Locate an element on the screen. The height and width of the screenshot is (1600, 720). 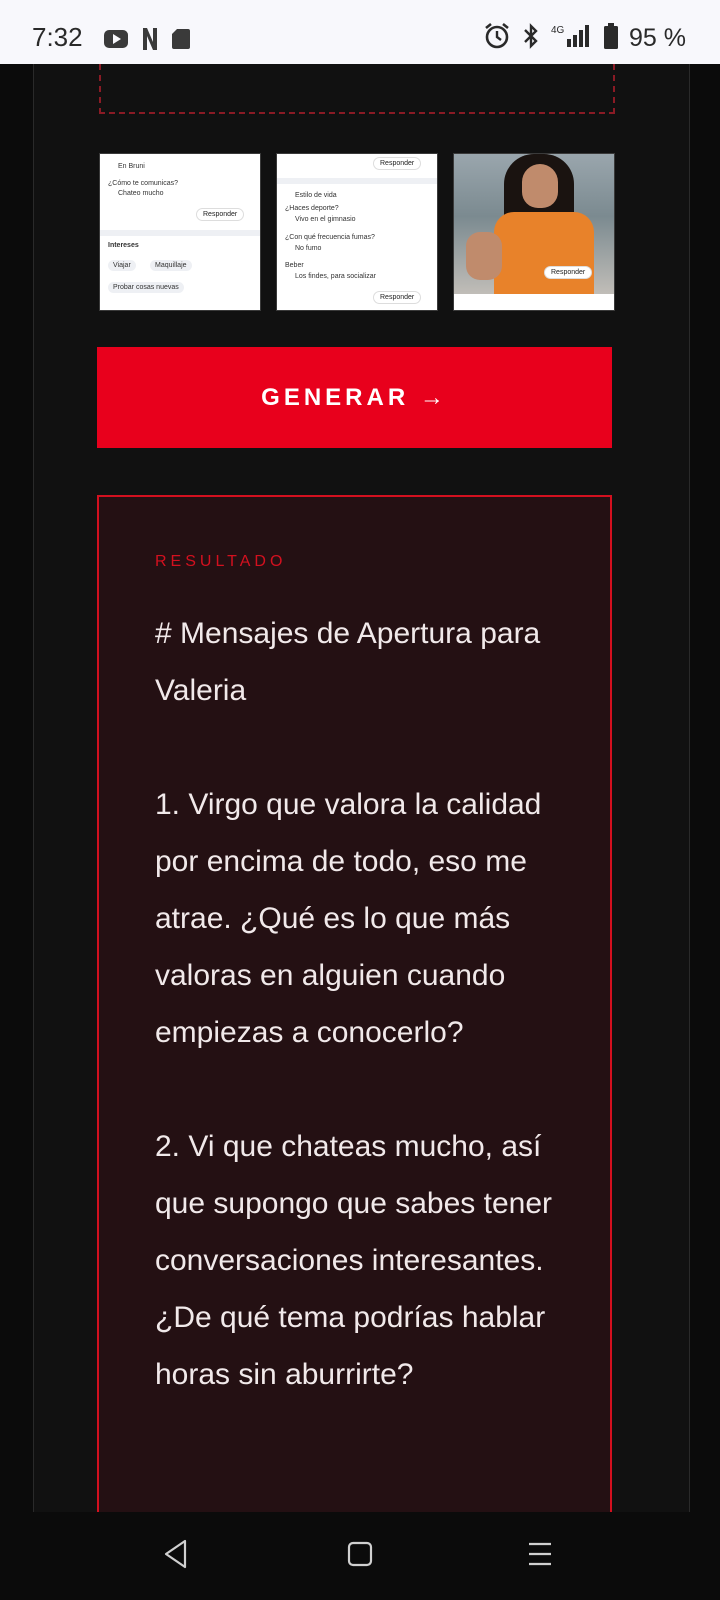
thumb-text: No fumo is located at coordinates (308, 248).